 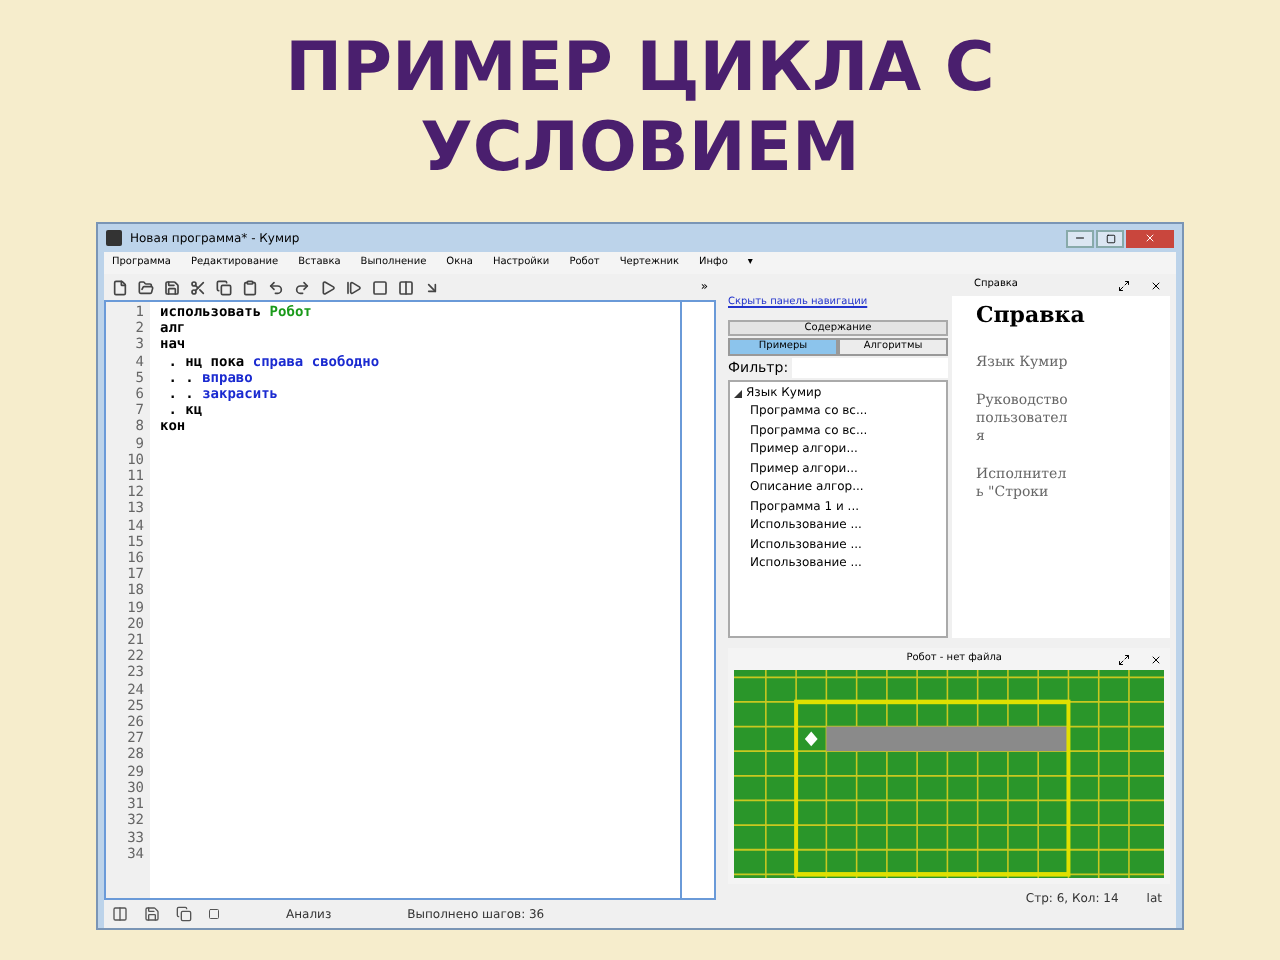 I want to click on maximize-button, so click(x=1110, y=238).